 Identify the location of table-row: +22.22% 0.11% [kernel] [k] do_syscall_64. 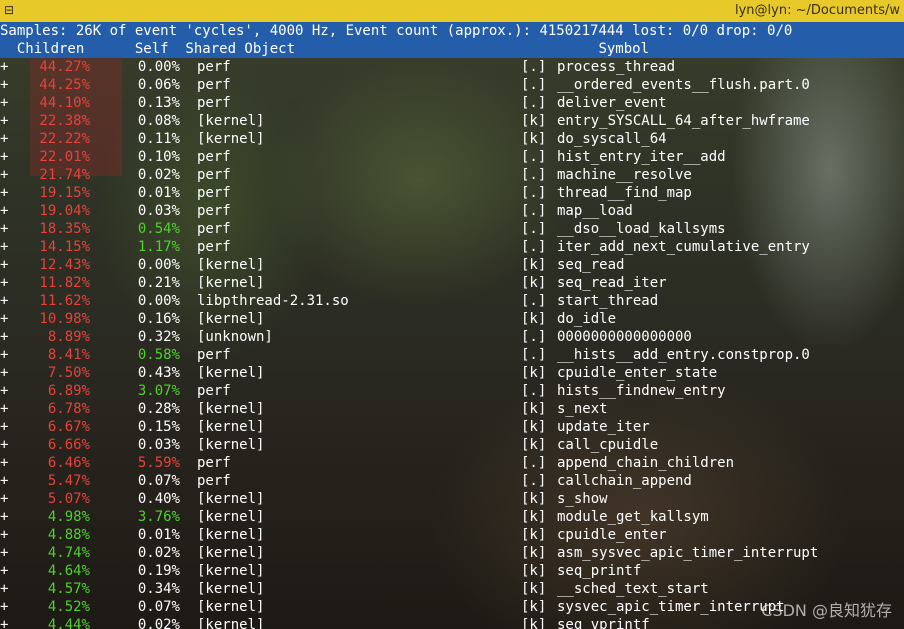
(452, 139).